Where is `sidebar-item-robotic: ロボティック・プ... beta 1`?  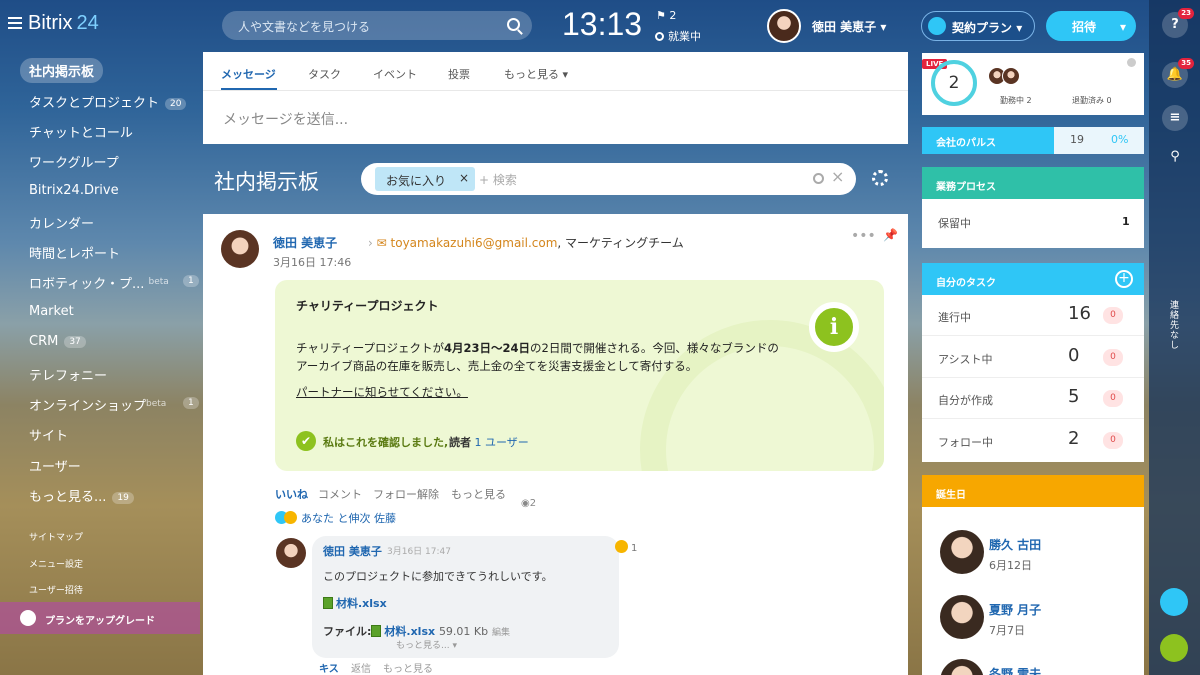 sidebar-item-robotic: ロボティック・プ... beta 1 is located at coordinates (114, 282).